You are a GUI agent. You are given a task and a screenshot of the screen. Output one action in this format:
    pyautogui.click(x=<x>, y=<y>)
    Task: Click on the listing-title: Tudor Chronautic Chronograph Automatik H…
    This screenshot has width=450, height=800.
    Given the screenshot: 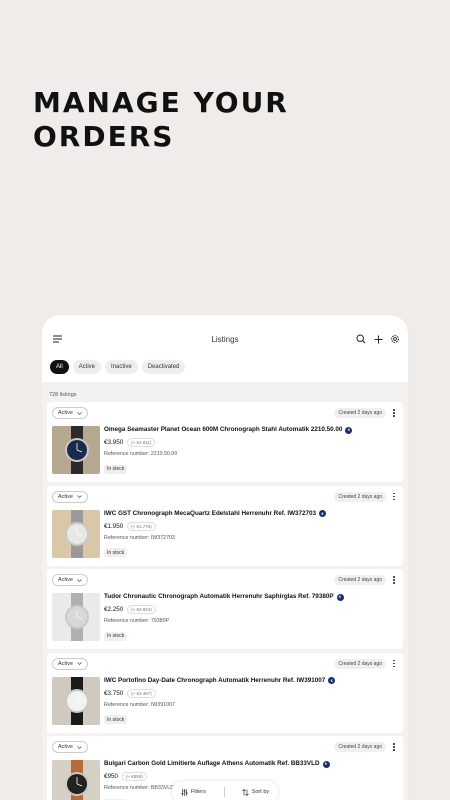 What is the action you would take?
    pyautogui.click(x=251, y=597)
    